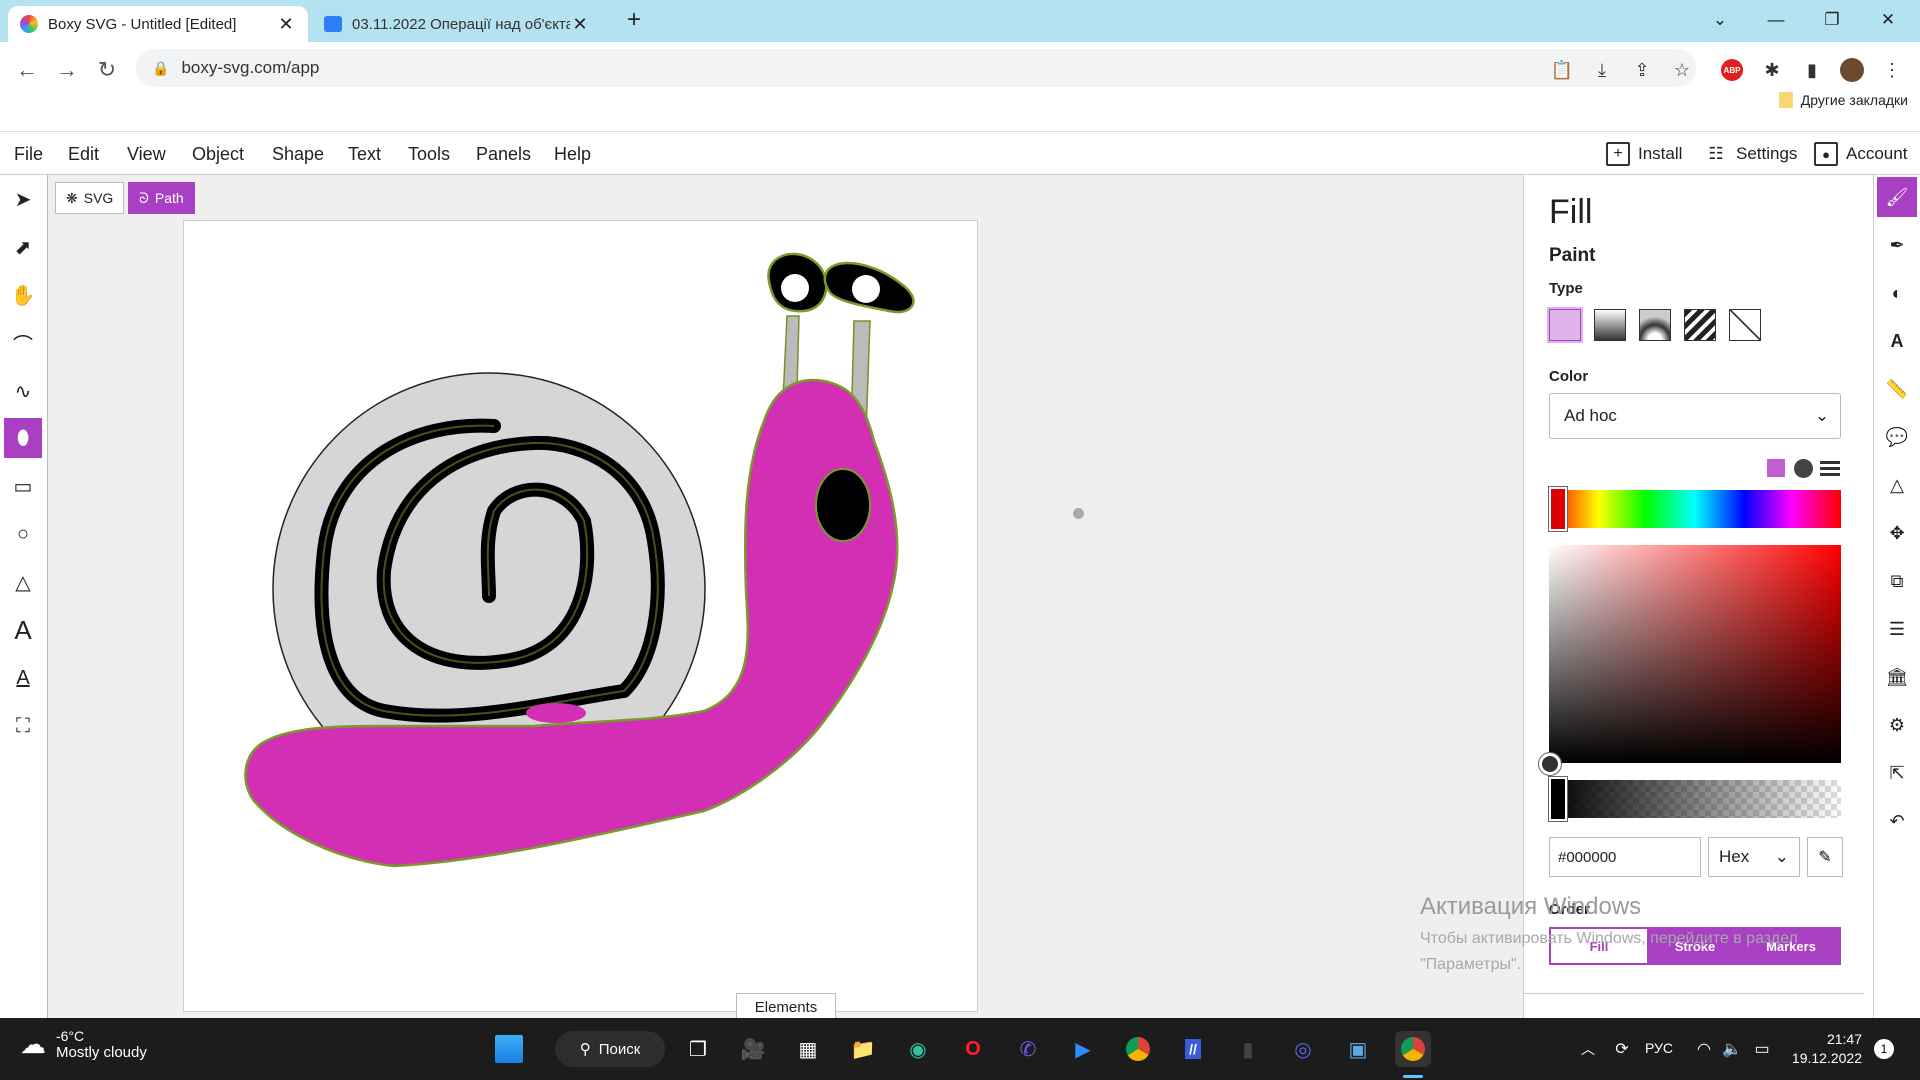 The height and width of the screenshot is (1080, 1920). What do you see at coordinates (298, 154) in the screenshot?
I see `menu-shape: Shape` at bounding box center [298, 154].